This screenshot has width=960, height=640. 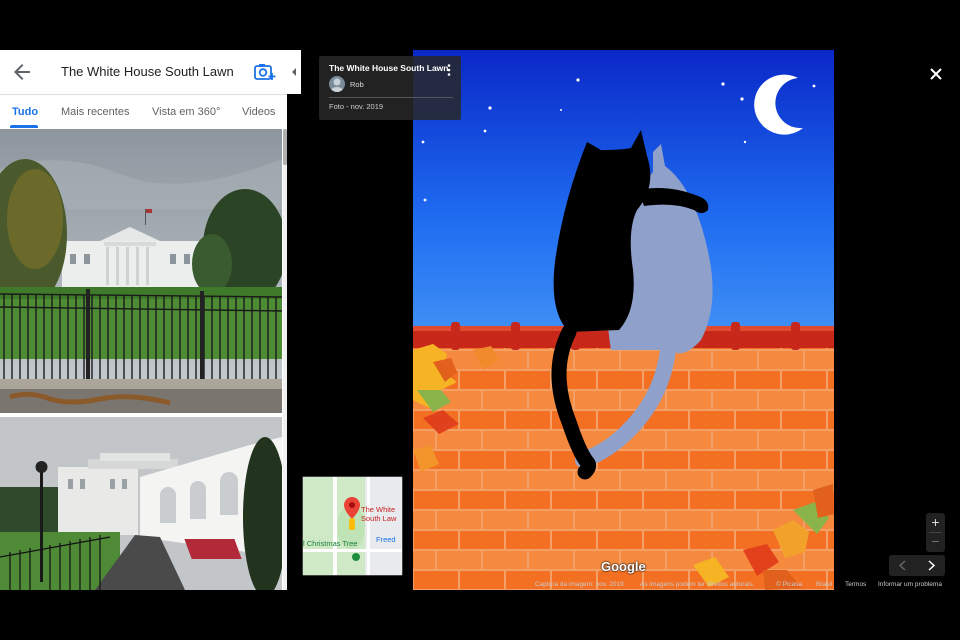 I want to click on more-vert-icon, so click(x=449, y=70).